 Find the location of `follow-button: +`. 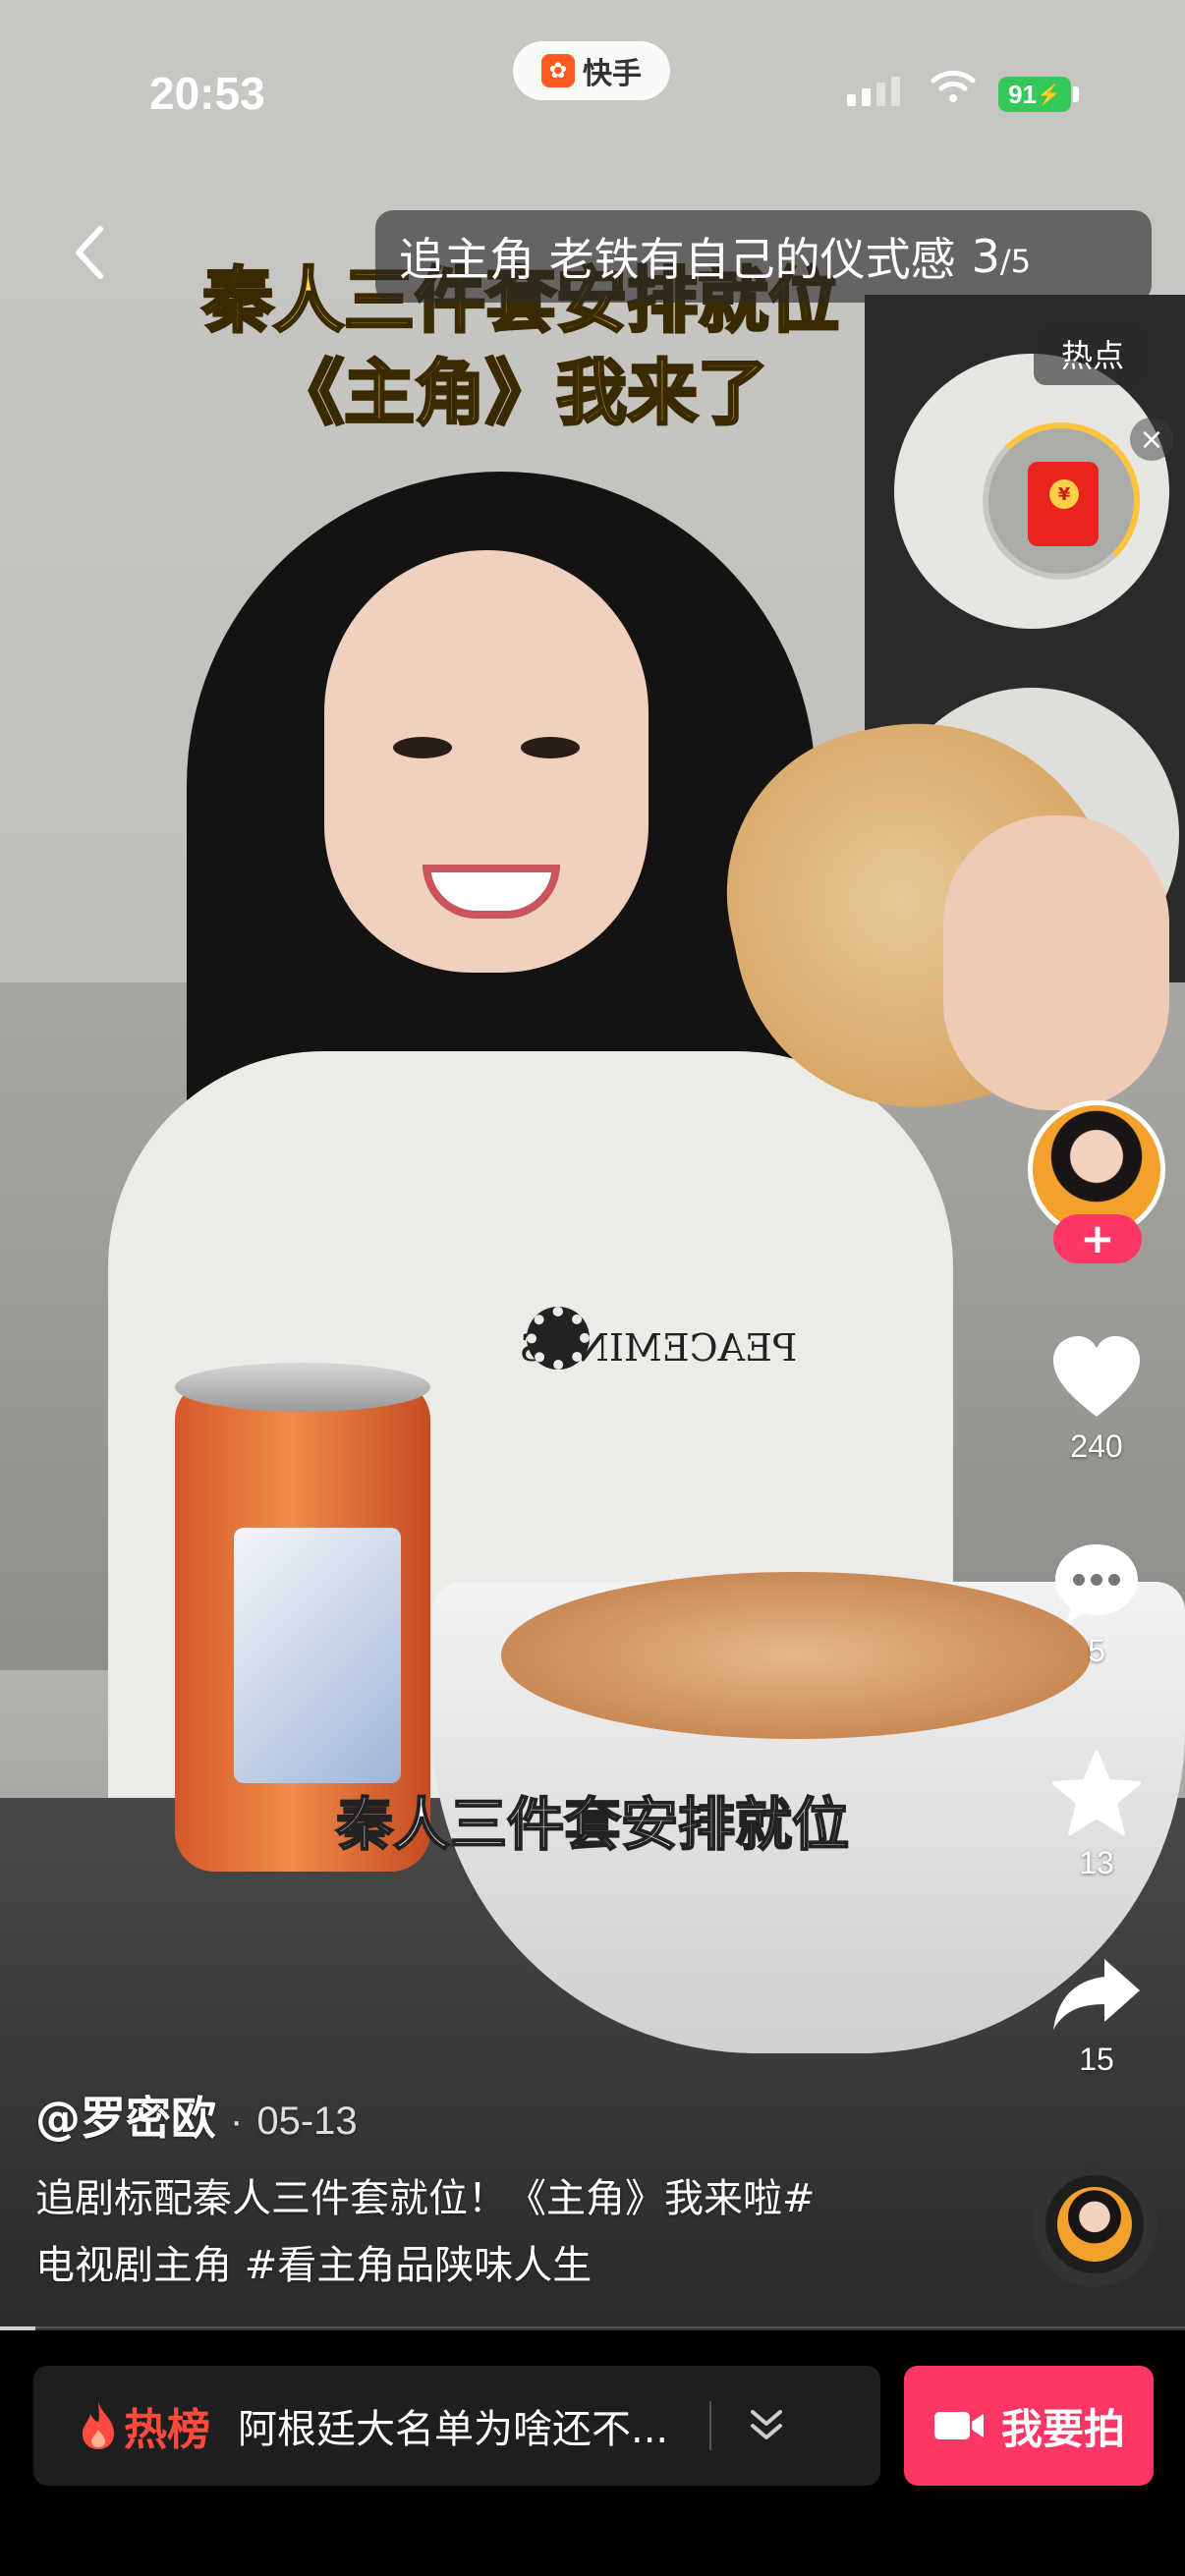

follow-button: + is located at coordinates (1098, 1238).